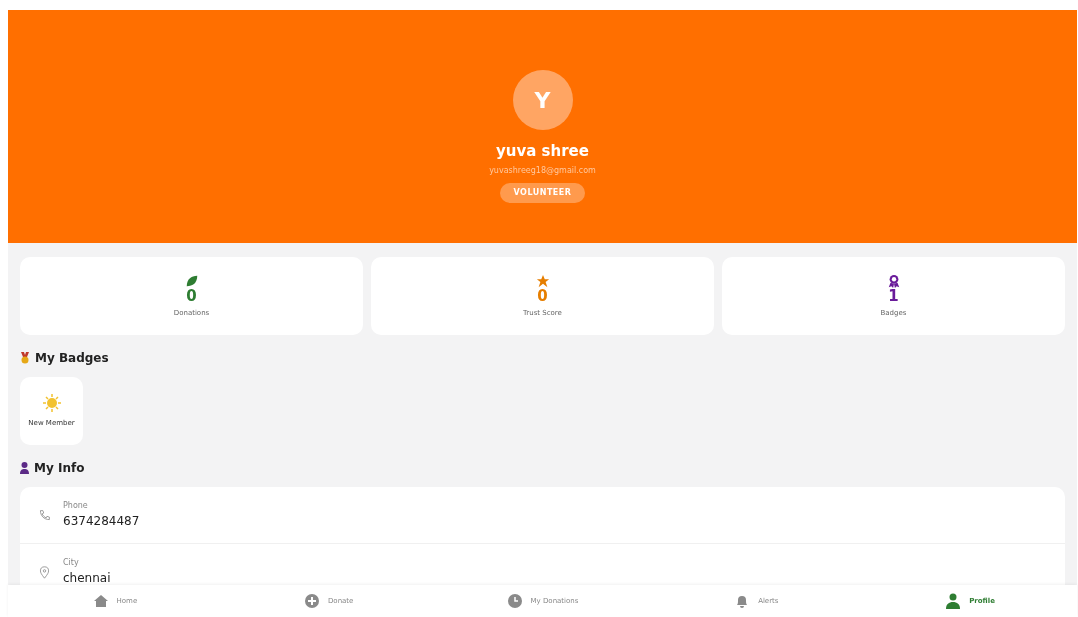 This screenshot has height=617, width=1078. Describe the element at coordinates (893, 280) in the screenshot. I see `ribbon-icon` at that location.